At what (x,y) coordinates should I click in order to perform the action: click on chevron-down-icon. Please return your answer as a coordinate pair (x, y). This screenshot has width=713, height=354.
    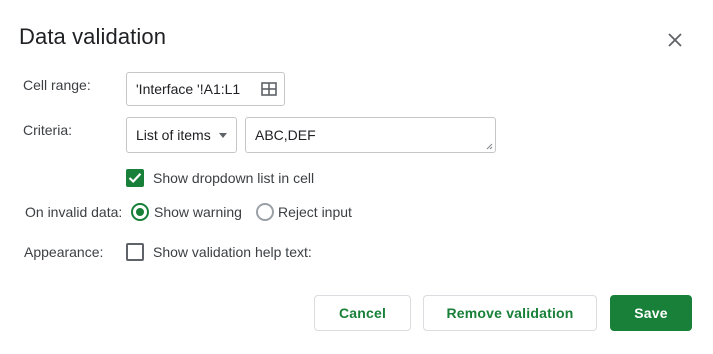
    Looking at the image, I should click on (223, 135).